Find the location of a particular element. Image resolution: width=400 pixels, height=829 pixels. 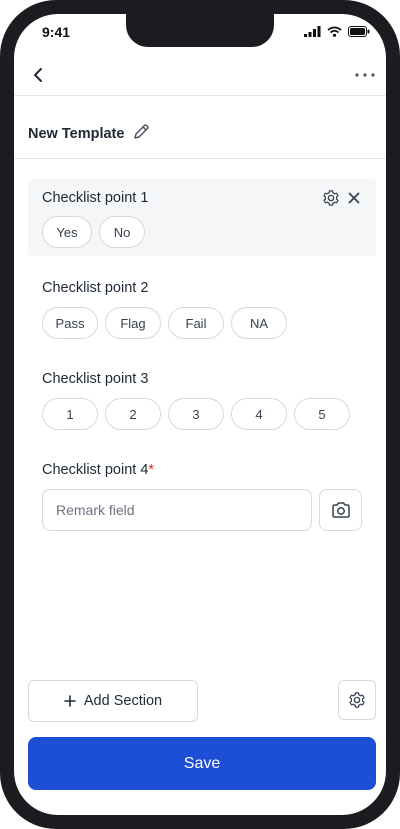

title-row: New Template is located at coordinates (200, 127).